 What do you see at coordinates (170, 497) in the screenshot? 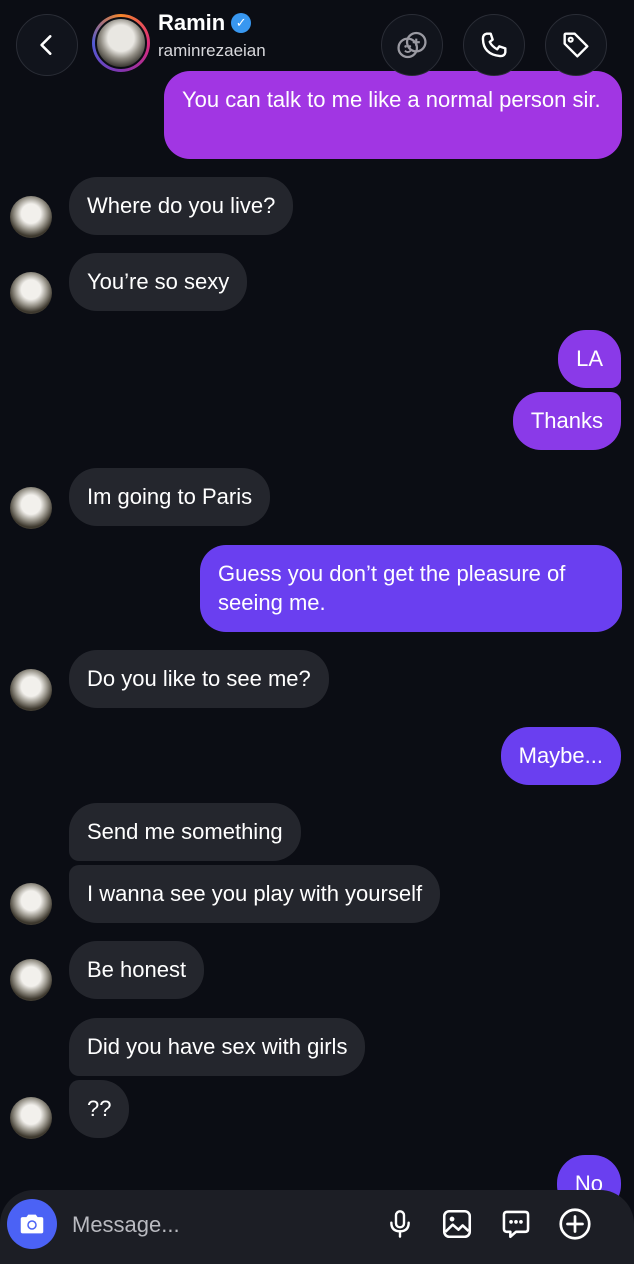
I see `incoming-message: Im going to Paris` at bounding box center [170, 497].